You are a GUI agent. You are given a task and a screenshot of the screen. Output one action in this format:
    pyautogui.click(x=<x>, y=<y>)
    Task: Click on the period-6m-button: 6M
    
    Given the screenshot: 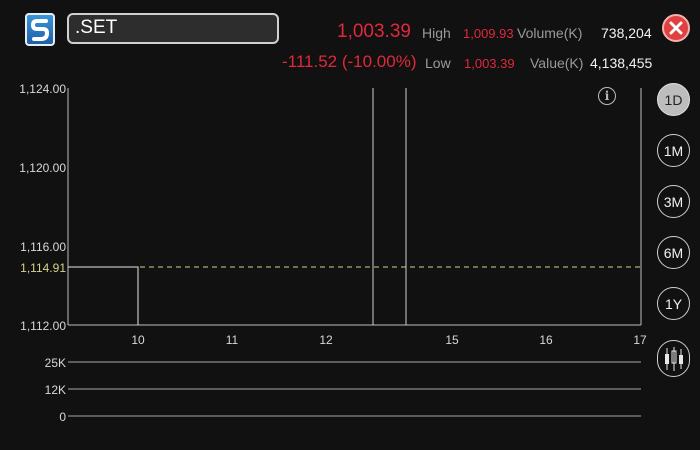 What is the action you would take?
    pyautogui.click(x=673, y=252)
    